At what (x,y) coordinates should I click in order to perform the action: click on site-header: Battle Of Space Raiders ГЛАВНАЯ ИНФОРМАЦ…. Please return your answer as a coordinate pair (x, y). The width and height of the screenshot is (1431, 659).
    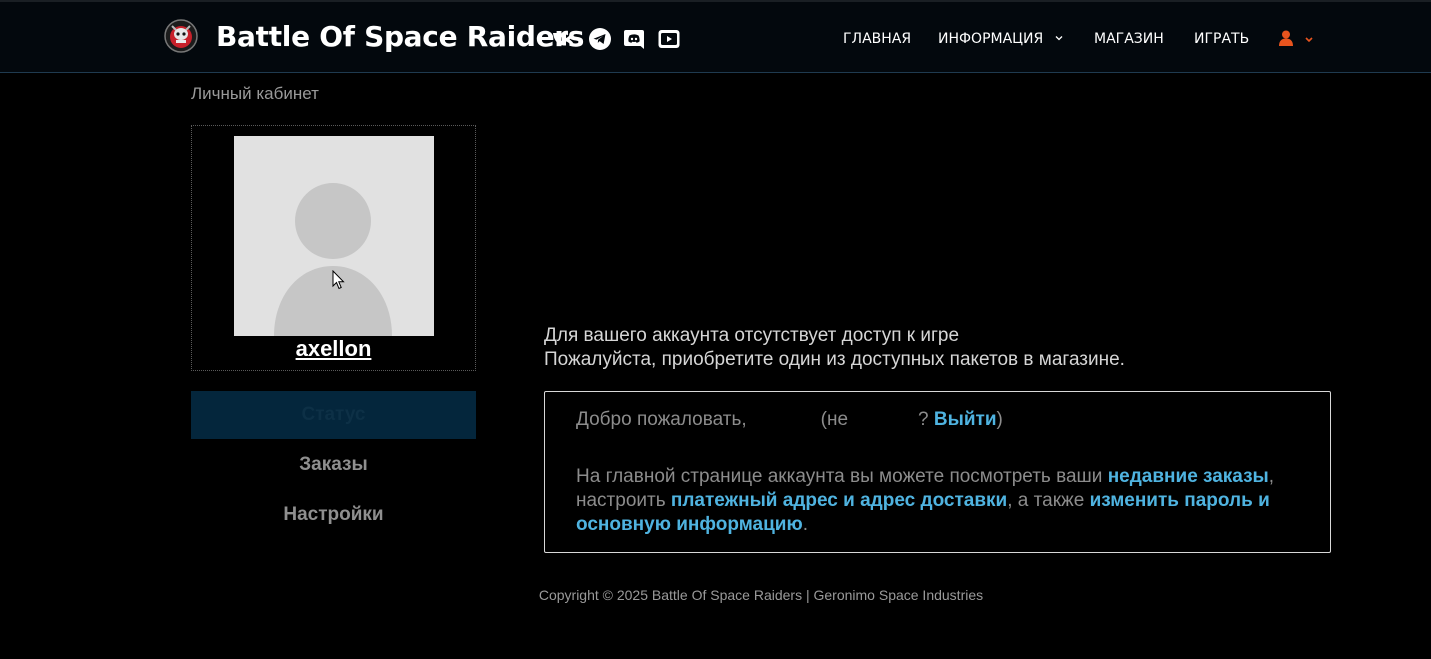
    Looking at the image, I should click on (715, 36).